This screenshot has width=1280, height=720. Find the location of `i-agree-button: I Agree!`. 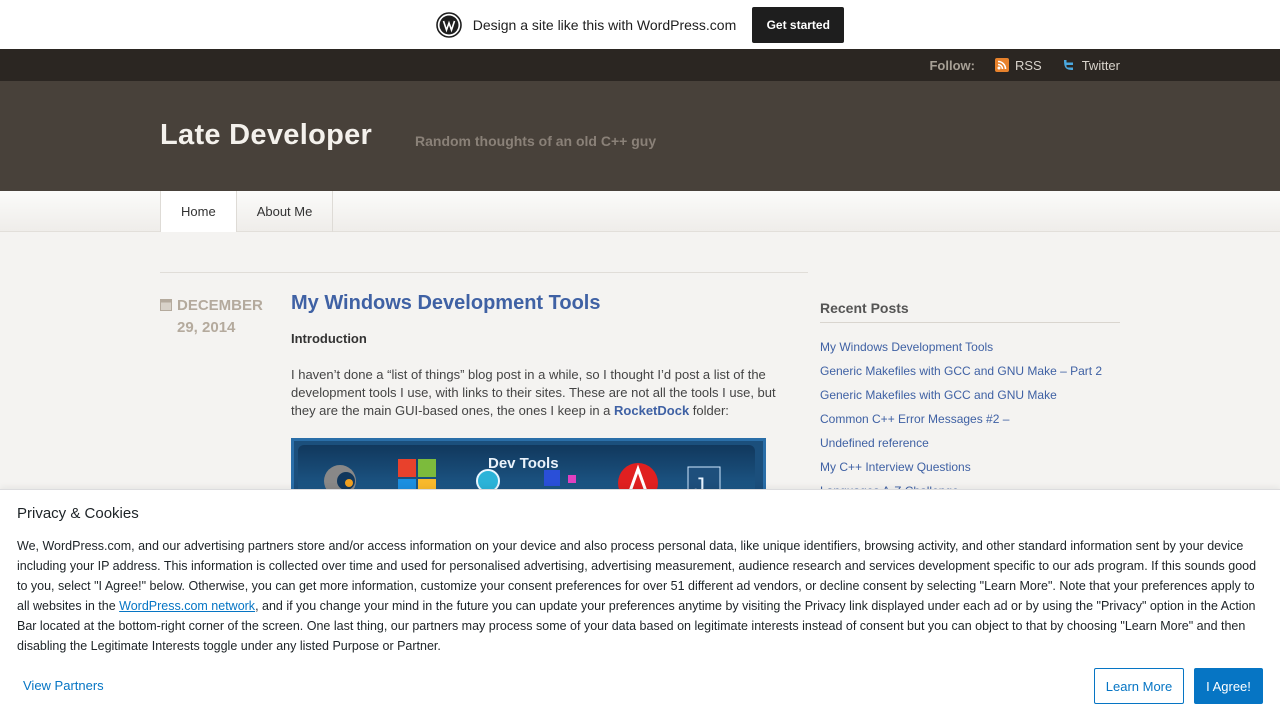

i-agree-button: I Agree! is located at coordinates (1228, 686).